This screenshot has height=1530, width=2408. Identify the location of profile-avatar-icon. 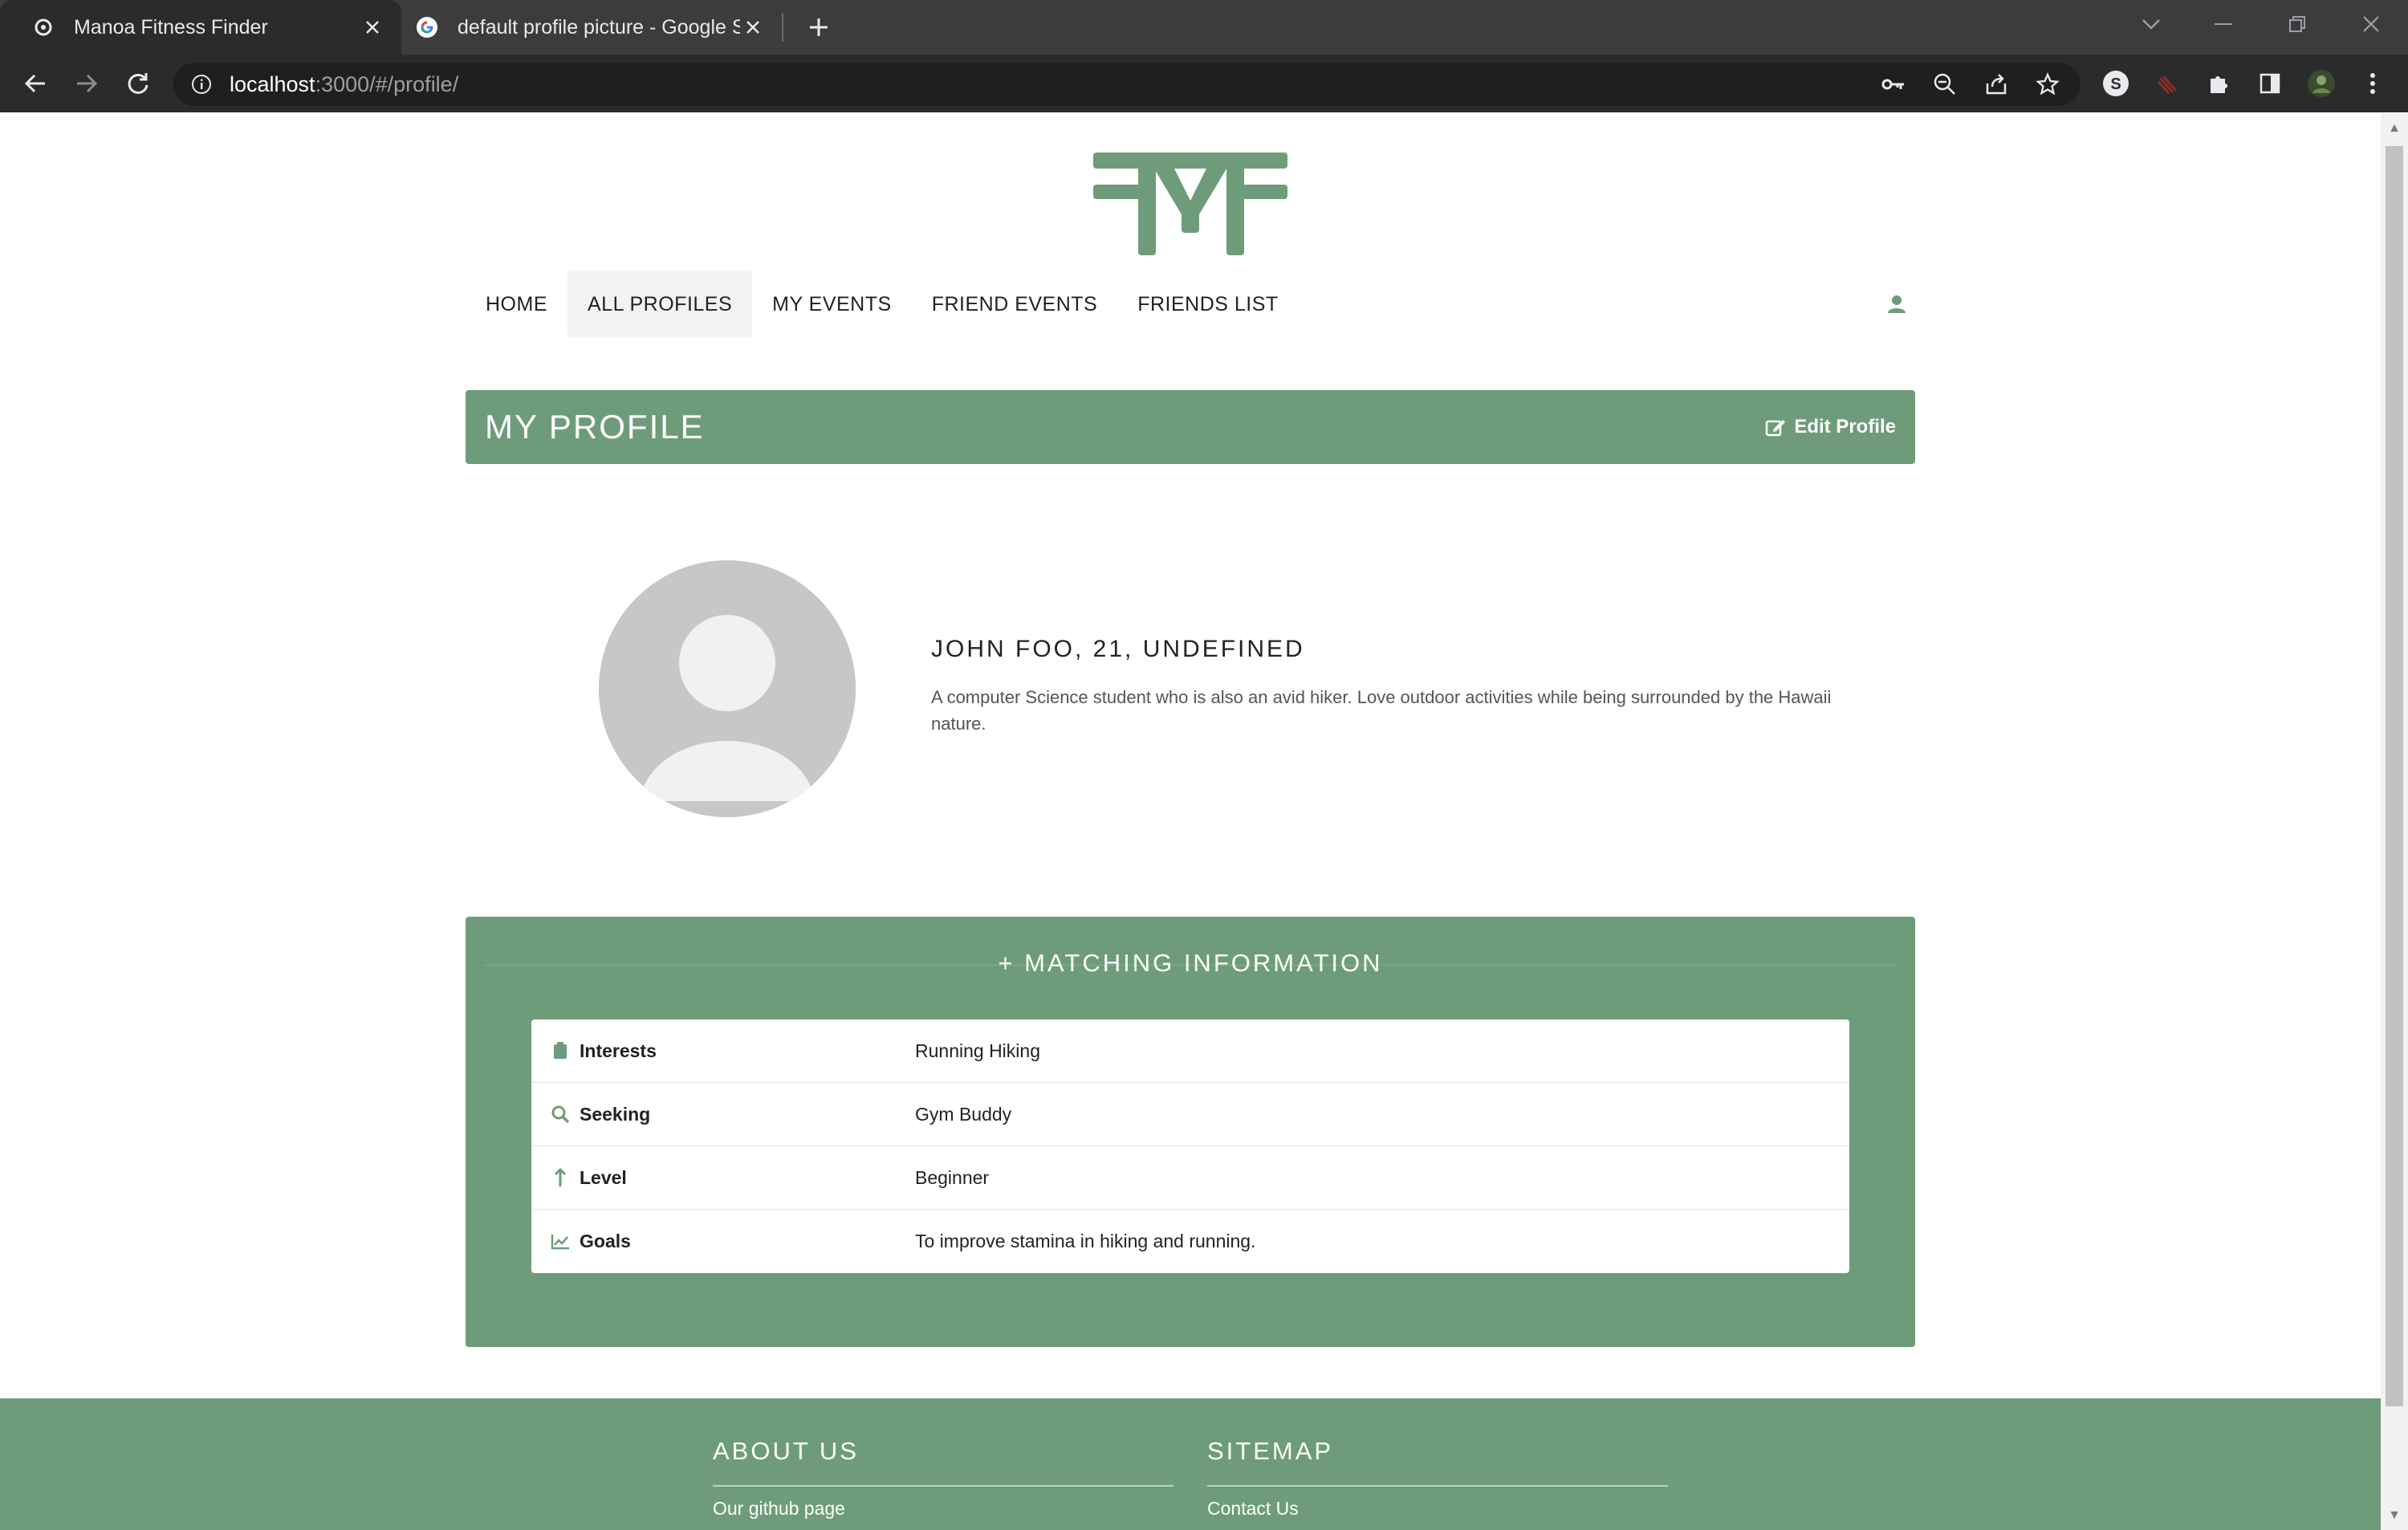
(2321, 83).